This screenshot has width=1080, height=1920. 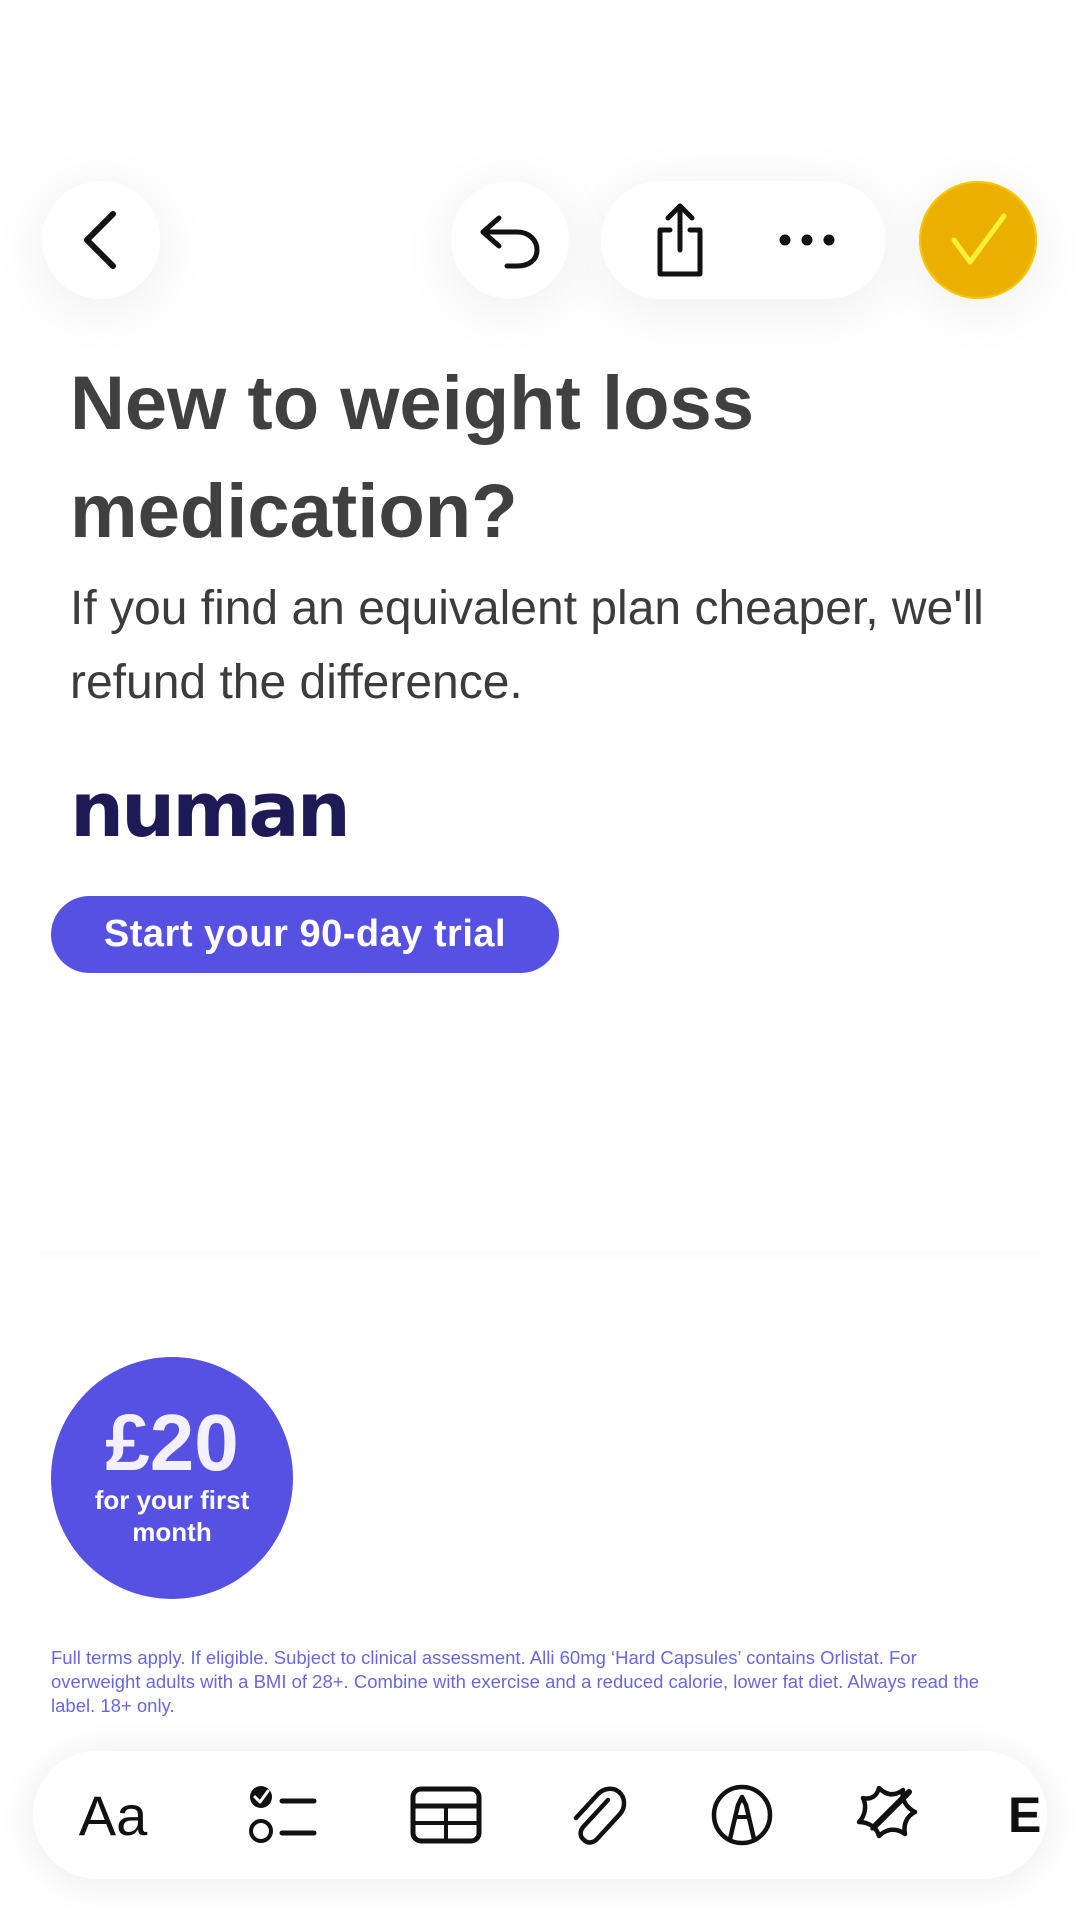 I want to click on ai-tools-button, so click(x=886, y=1815).